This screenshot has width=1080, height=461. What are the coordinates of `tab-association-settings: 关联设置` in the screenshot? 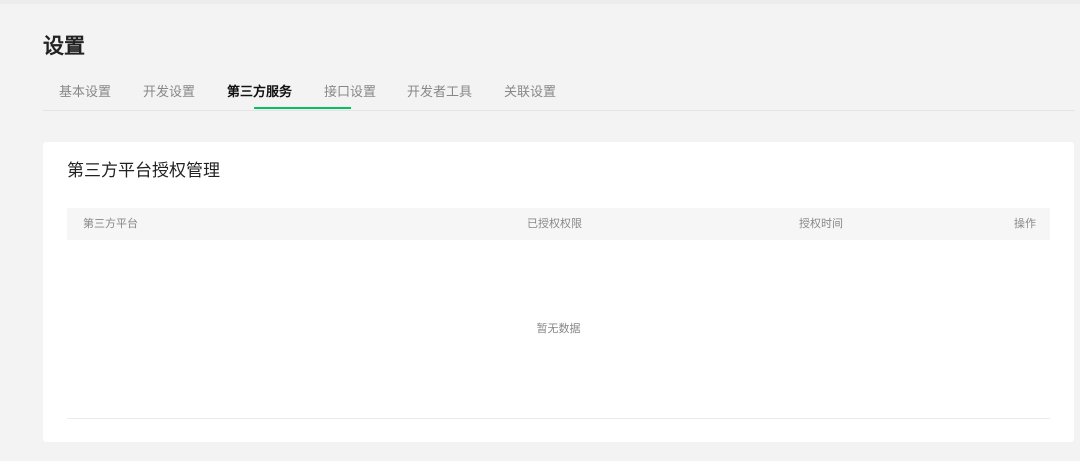 It's located at (530, 92).